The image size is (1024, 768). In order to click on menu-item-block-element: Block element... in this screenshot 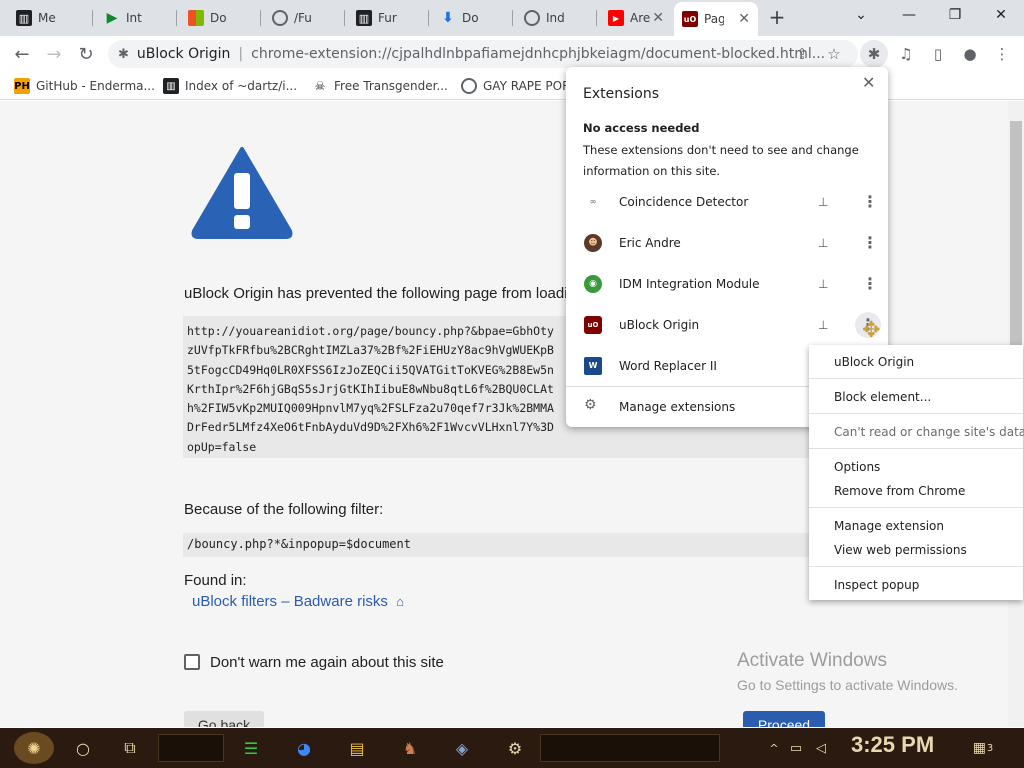, I will do `click(882, 397)`.